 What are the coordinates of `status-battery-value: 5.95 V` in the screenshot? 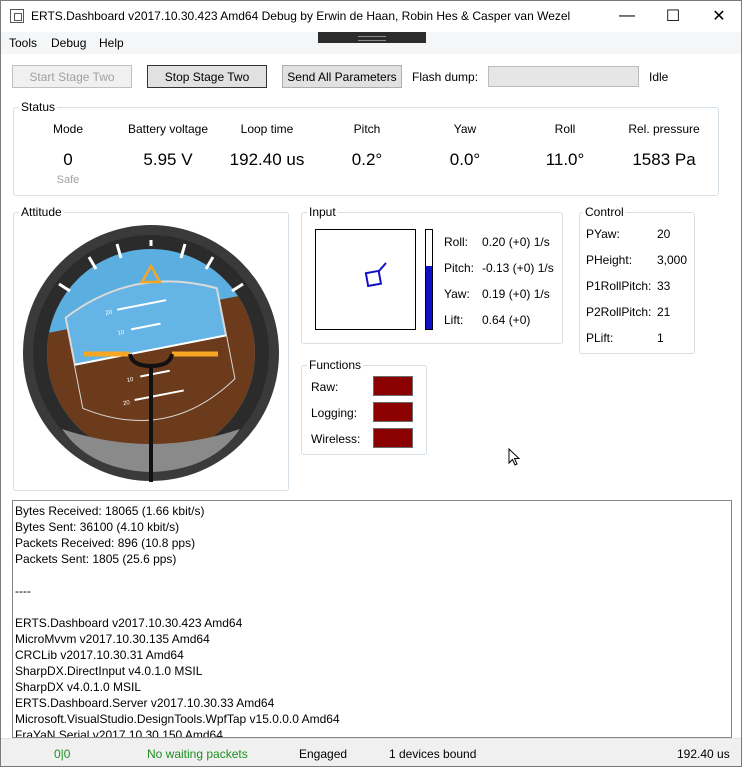 It's located at (168, 159).